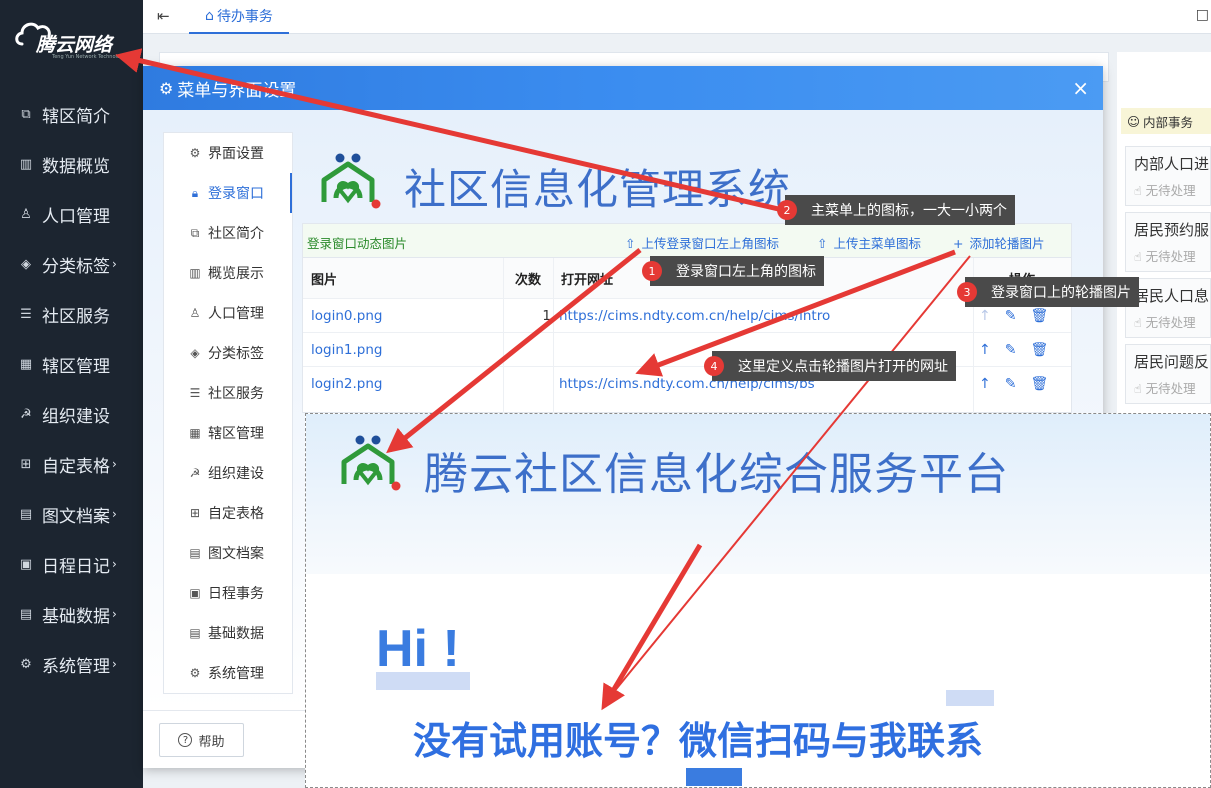  Describe the element at coordinates (869, 242) in the screenshot. I see `upload-menu-icon-button: ⇧ 上传主菜单图标` at that location.